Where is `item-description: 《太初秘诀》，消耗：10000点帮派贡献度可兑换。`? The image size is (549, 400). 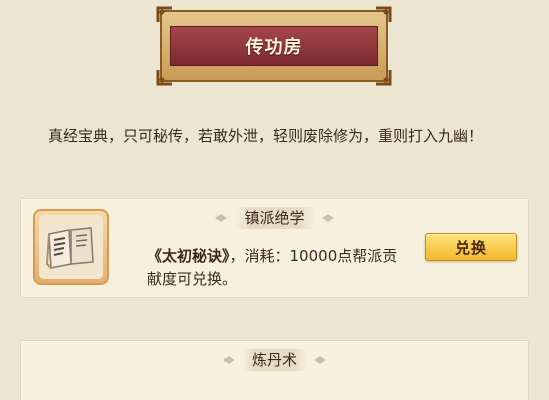
item-description: 《太初秘诀》，消耗：10000点帮派贡献度可兑换。 is located at coordinates (277, 268).